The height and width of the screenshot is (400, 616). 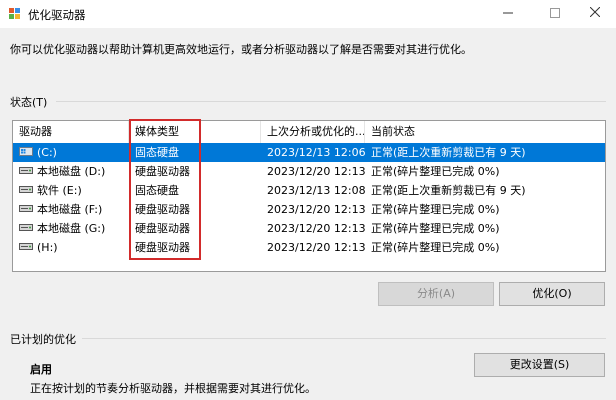 What do you see at coordinates (344, 338) in the screenshot?
I see `scheduled-group-divider` at bounding box center [344, 338].